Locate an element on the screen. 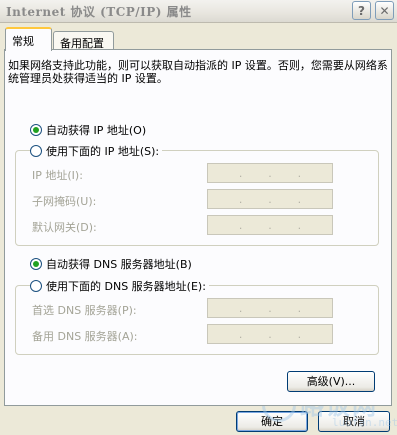 This screenshot has width=397, height=435. ip-manual-option: 使用下面的 IP 地址(S): is located at coordinates (96, 151).